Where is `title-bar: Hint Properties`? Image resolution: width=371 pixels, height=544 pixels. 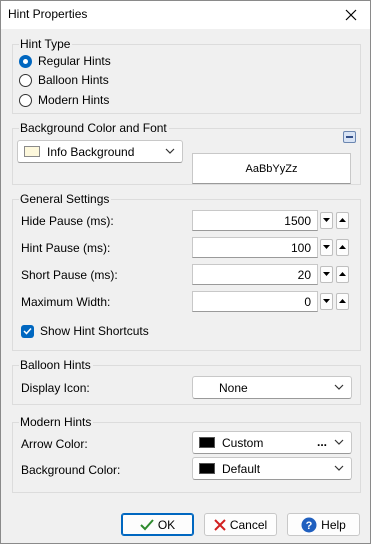 title-bar: Hint Properties is located at coordinates (185, 15).